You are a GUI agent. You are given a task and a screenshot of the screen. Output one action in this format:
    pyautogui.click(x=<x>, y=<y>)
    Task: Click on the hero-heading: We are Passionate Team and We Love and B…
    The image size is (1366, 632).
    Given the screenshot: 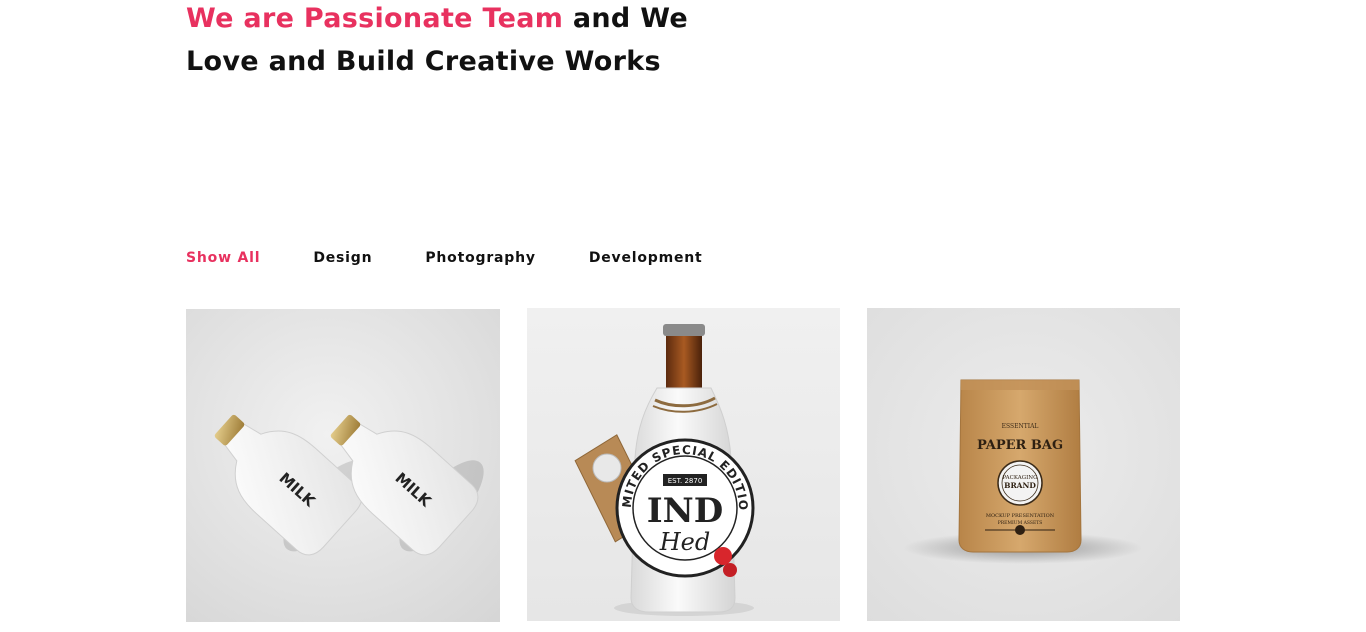 What is the action you would take?
    pyautogui.click(x=446, y=41)
    